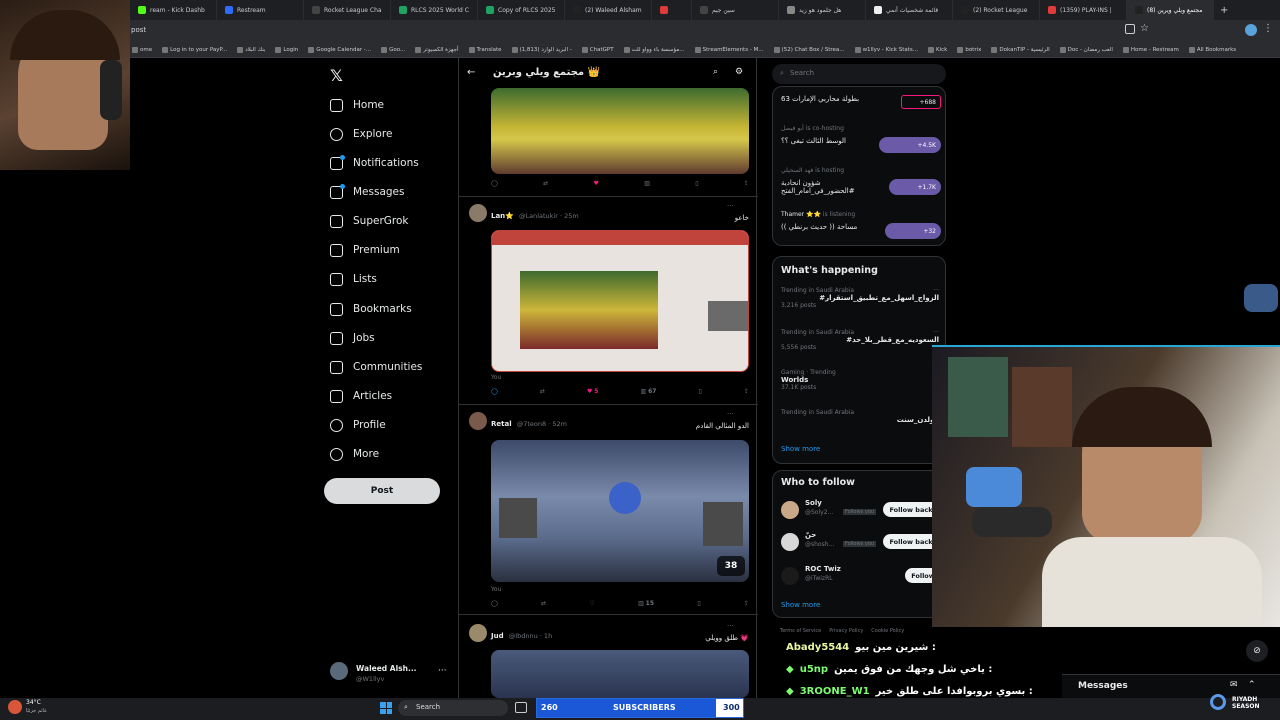  What do you see at coordinates (347, 10) in the screenshot?
I see `browser-tab: Rocket League Cha` at bounding box center [347, 10].